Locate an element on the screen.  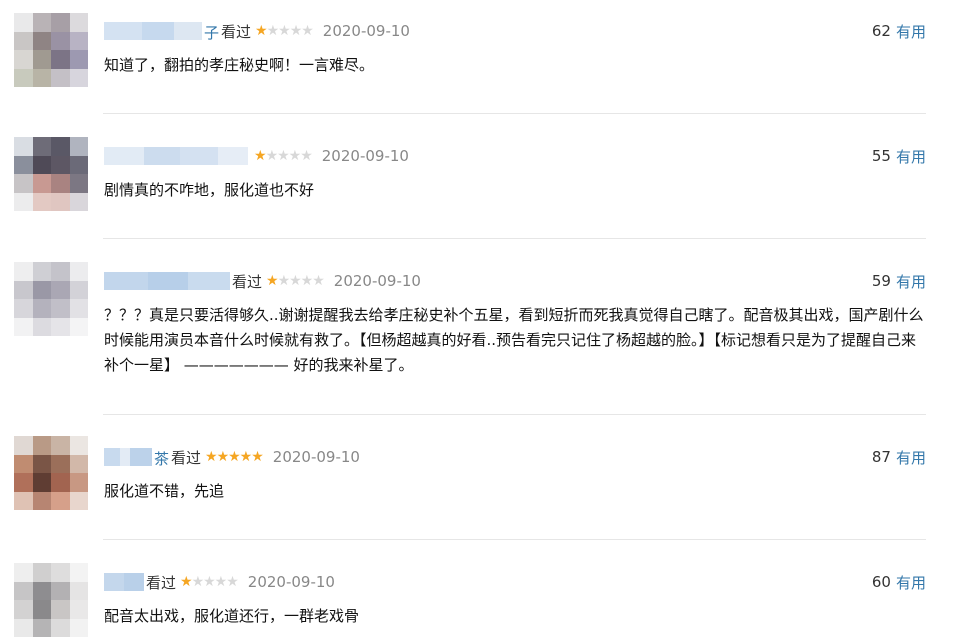
vote-count: 62 有用 is located at coordinates (898, 31).